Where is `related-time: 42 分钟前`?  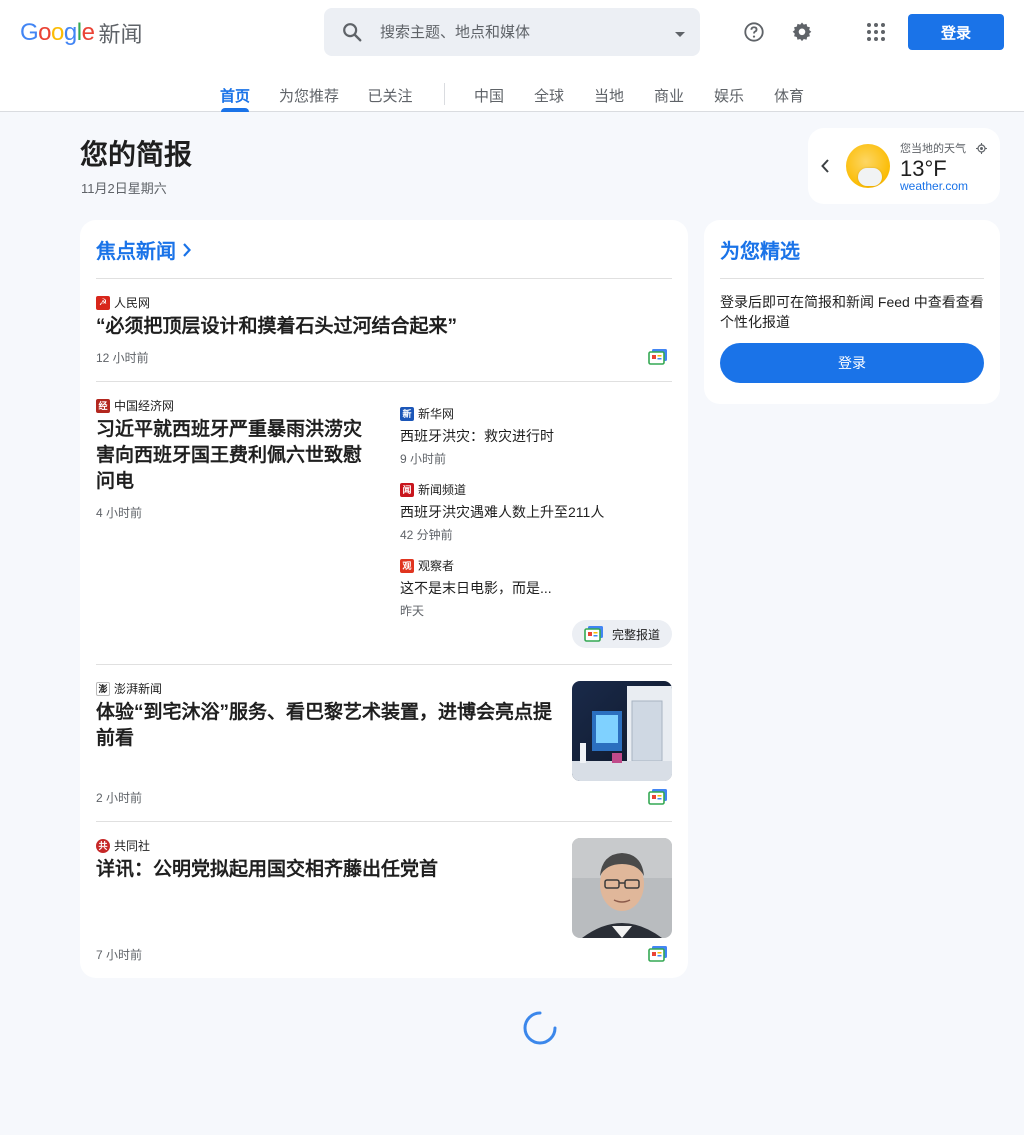 related-time: 42 分钟前 is located at coordinates (426, 535).